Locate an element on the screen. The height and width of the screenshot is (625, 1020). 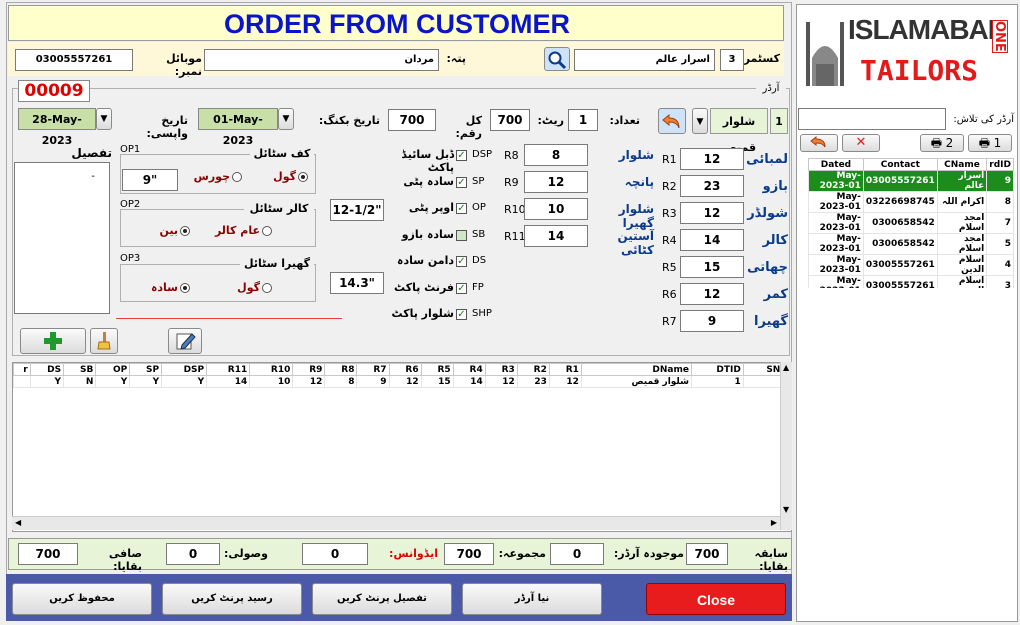
qty-field: 1 is located at coordinates (583, 120).